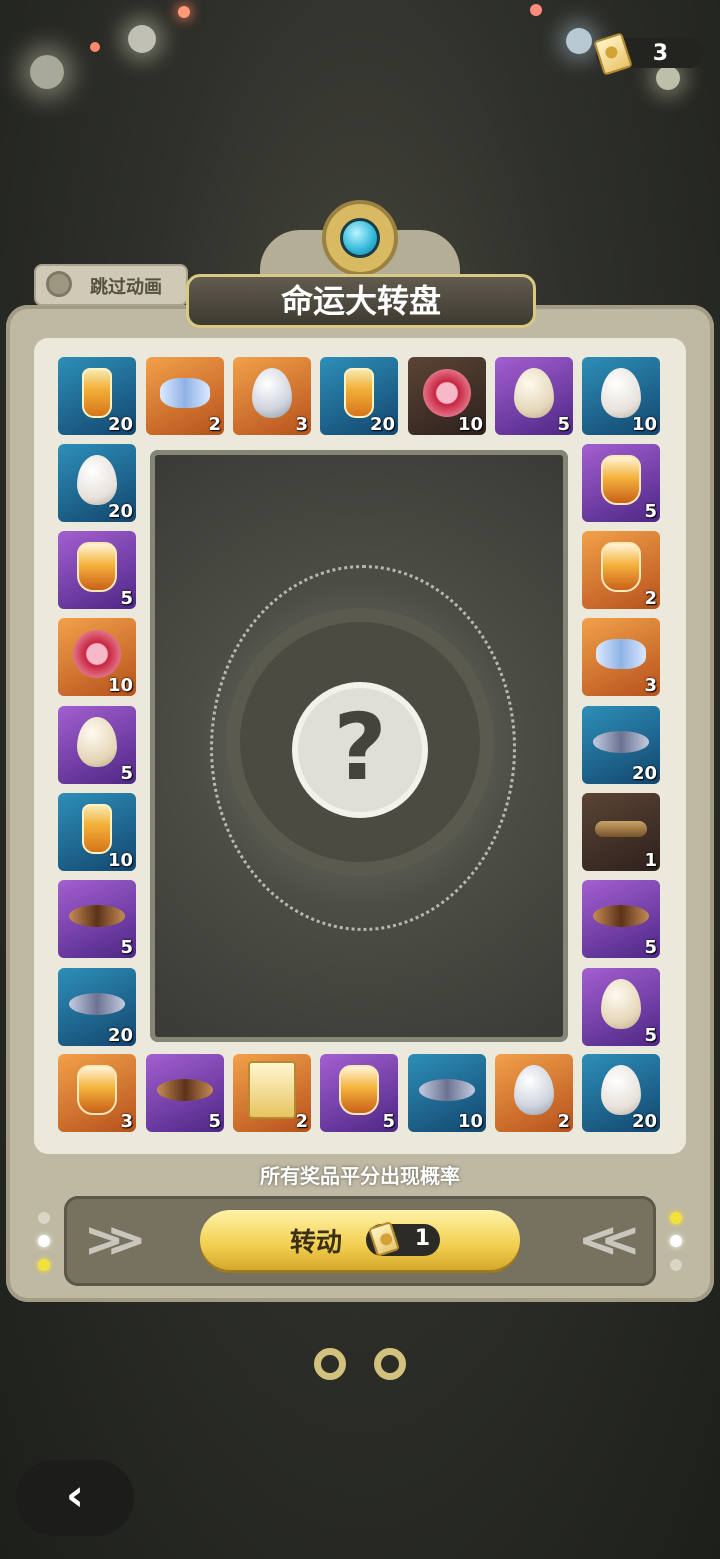 The image size is (720, 1559). Describe the element at coordinates (316, 1243) in the screenshot. I see `spin-label: 转动` at that location.